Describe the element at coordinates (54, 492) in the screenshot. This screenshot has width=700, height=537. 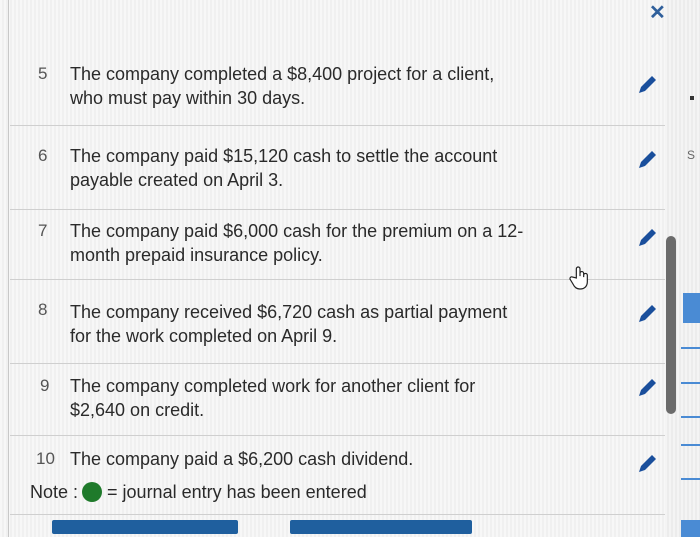
I see `note-label: Note :` at that location.